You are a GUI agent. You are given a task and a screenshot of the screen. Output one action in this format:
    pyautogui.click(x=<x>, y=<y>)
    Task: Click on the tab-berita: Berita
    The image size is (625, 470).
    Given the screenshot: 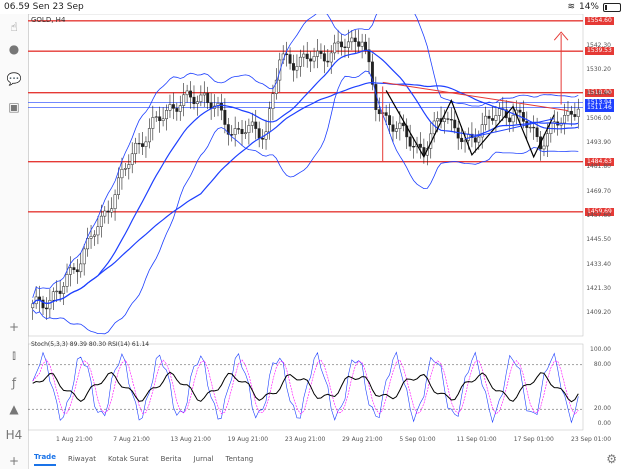 What is the action you would take?
    pyautogui.click(x=171, y=459)
    